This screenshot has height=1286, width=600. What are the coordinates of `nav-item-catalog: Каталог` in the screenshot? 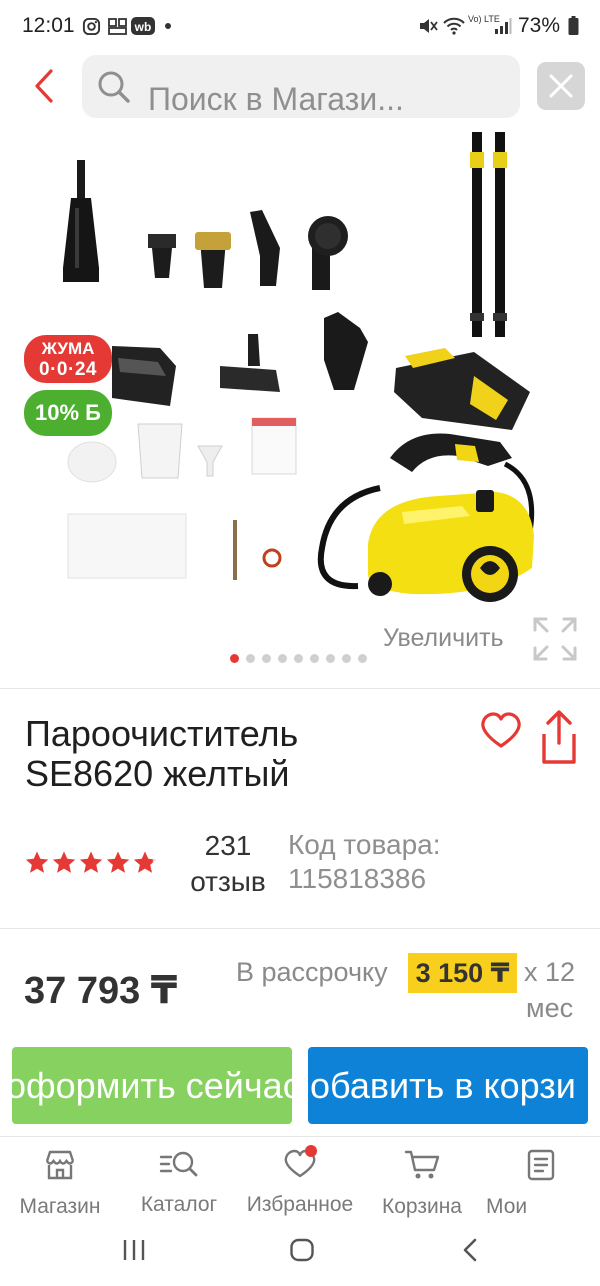 It's located at (179, 1177).